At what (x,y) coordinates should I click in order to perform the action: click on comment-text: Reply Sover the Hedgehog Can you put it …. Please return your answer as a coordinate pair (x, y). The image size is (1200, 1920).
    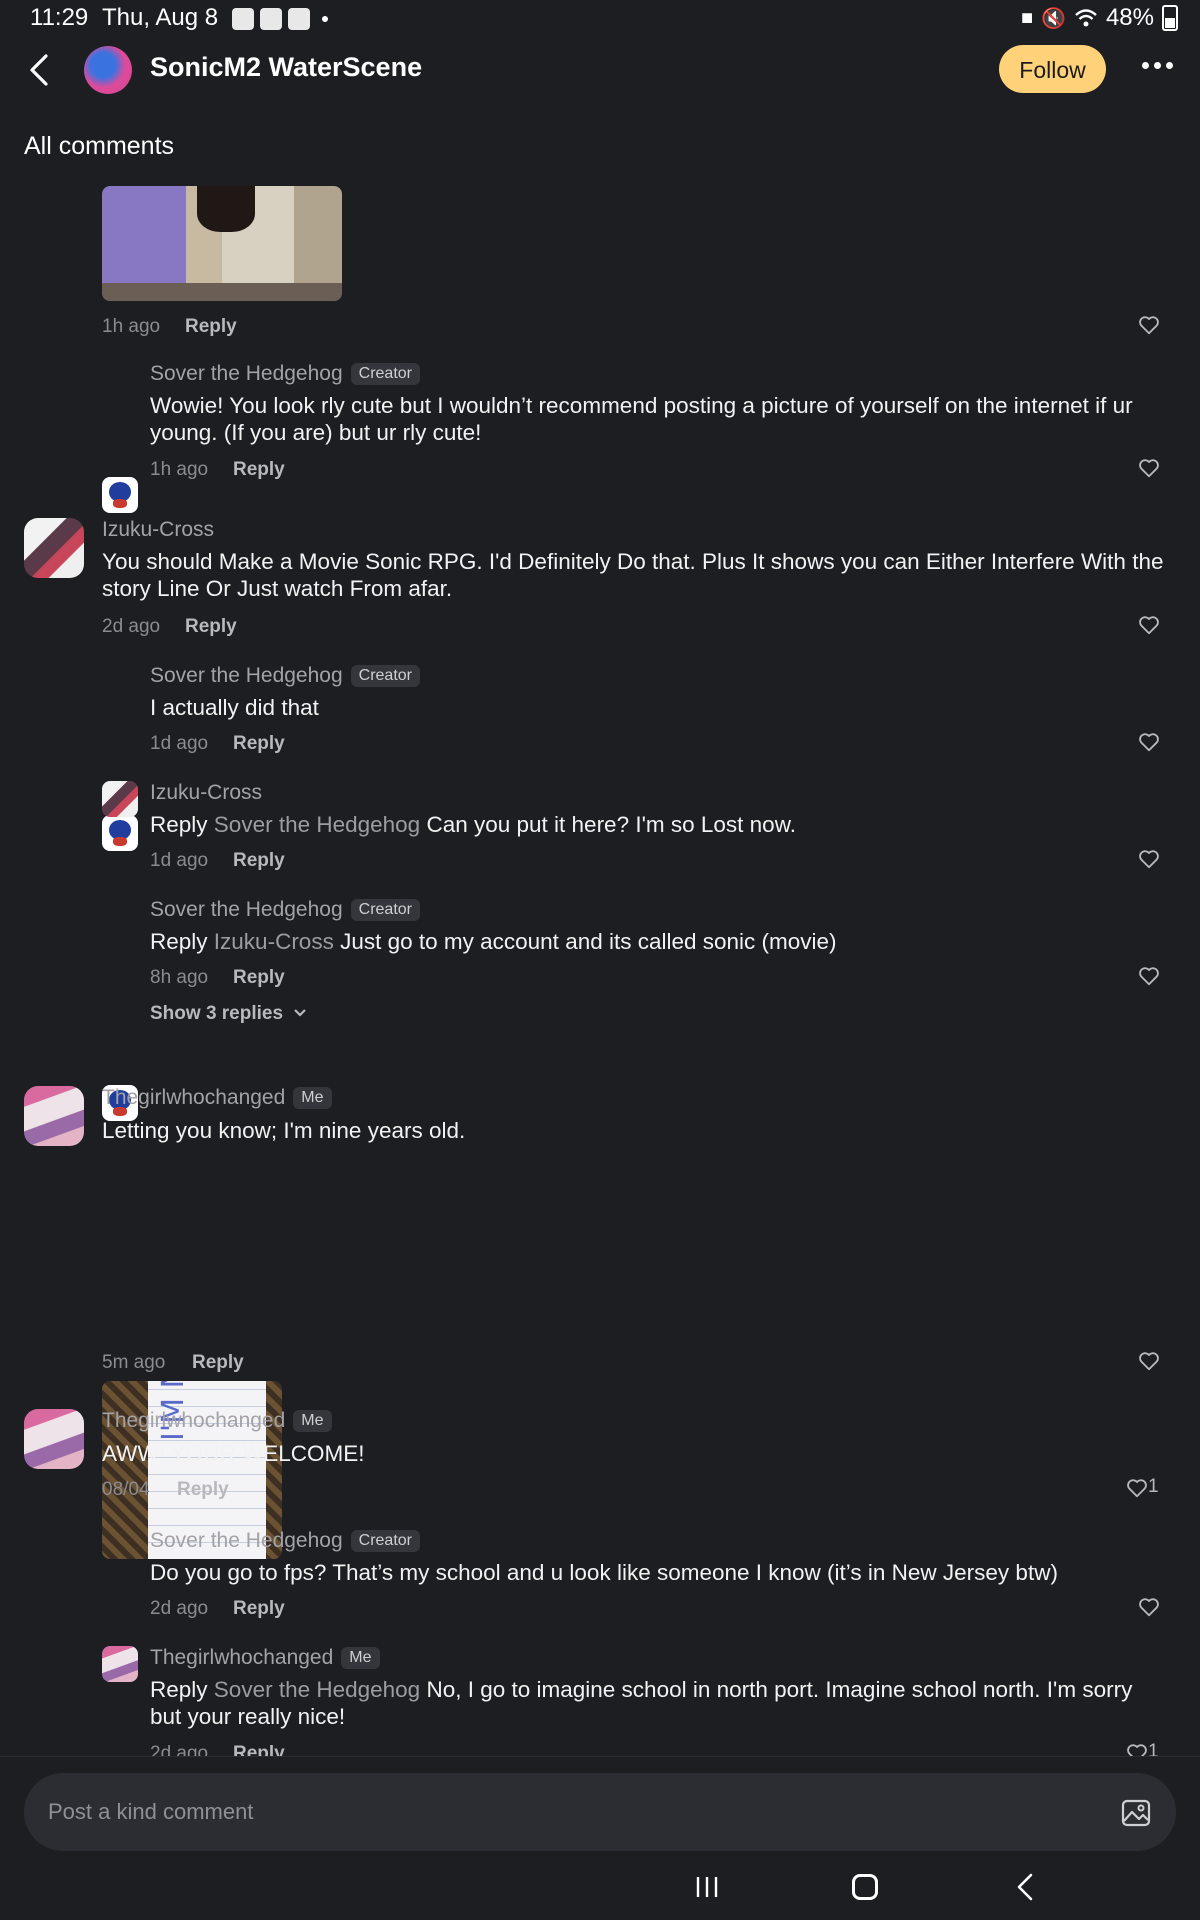
    Looking at the image, I should click on (473, 824).